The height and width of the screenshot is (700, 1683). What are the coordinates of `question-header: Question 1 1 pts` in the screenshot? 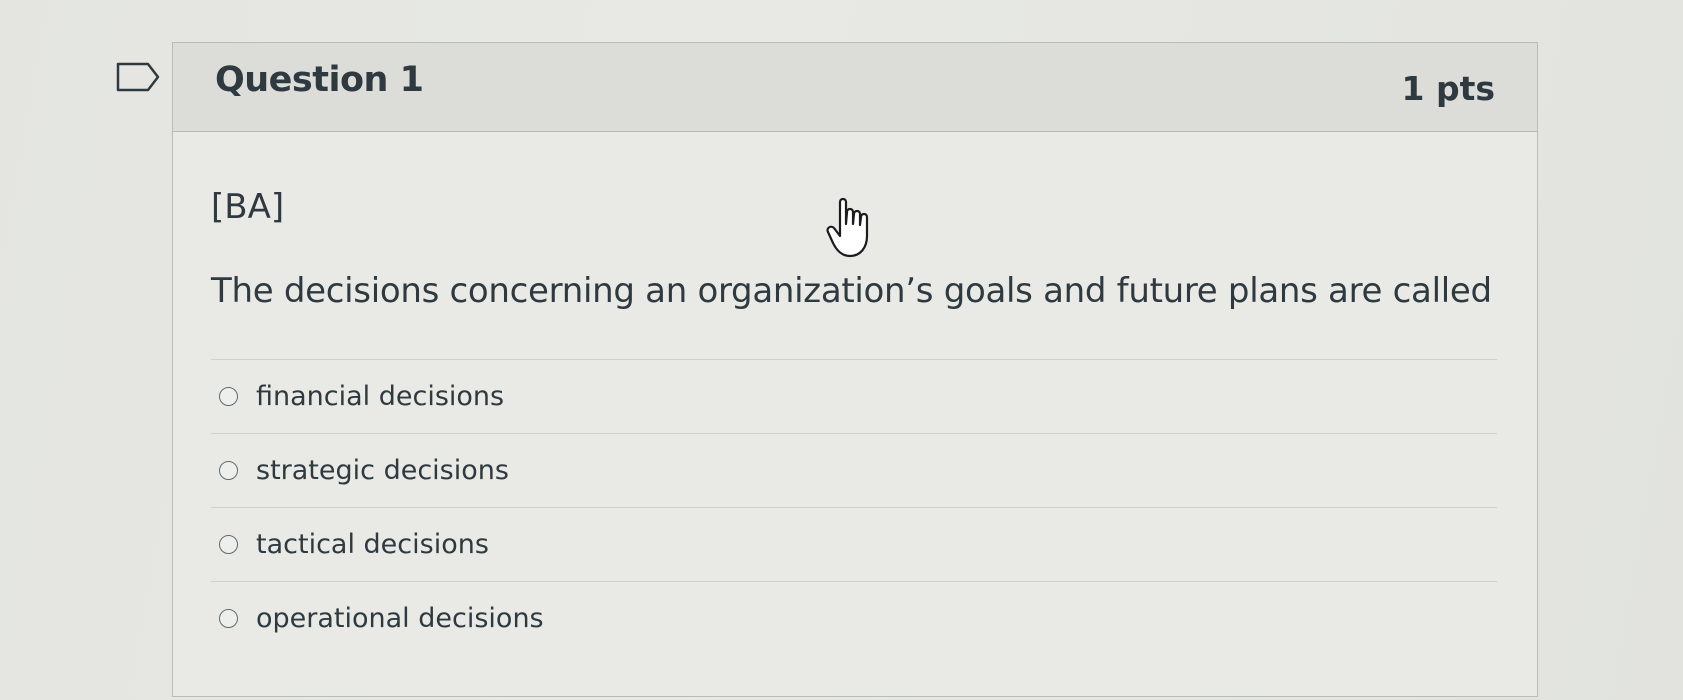 It's located at (855, 87).